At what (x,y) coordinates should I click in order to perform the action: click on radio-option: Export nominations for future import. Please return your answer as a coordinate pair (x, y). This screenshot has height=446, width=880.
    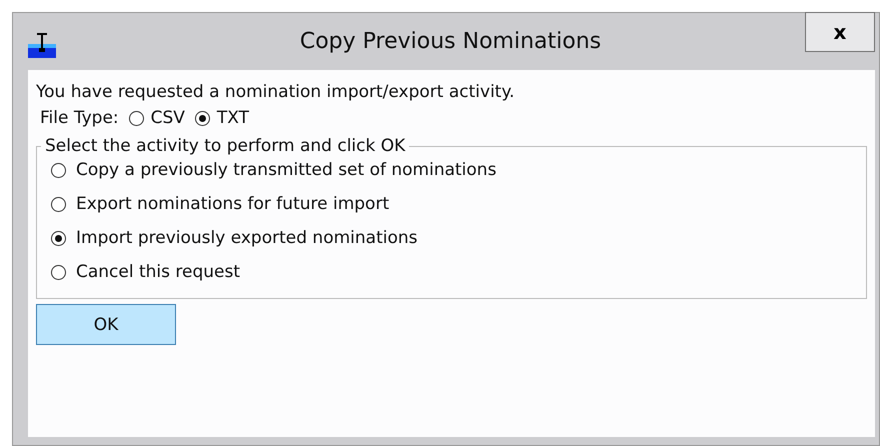
    Looking at the image, I should click on (451, 204).